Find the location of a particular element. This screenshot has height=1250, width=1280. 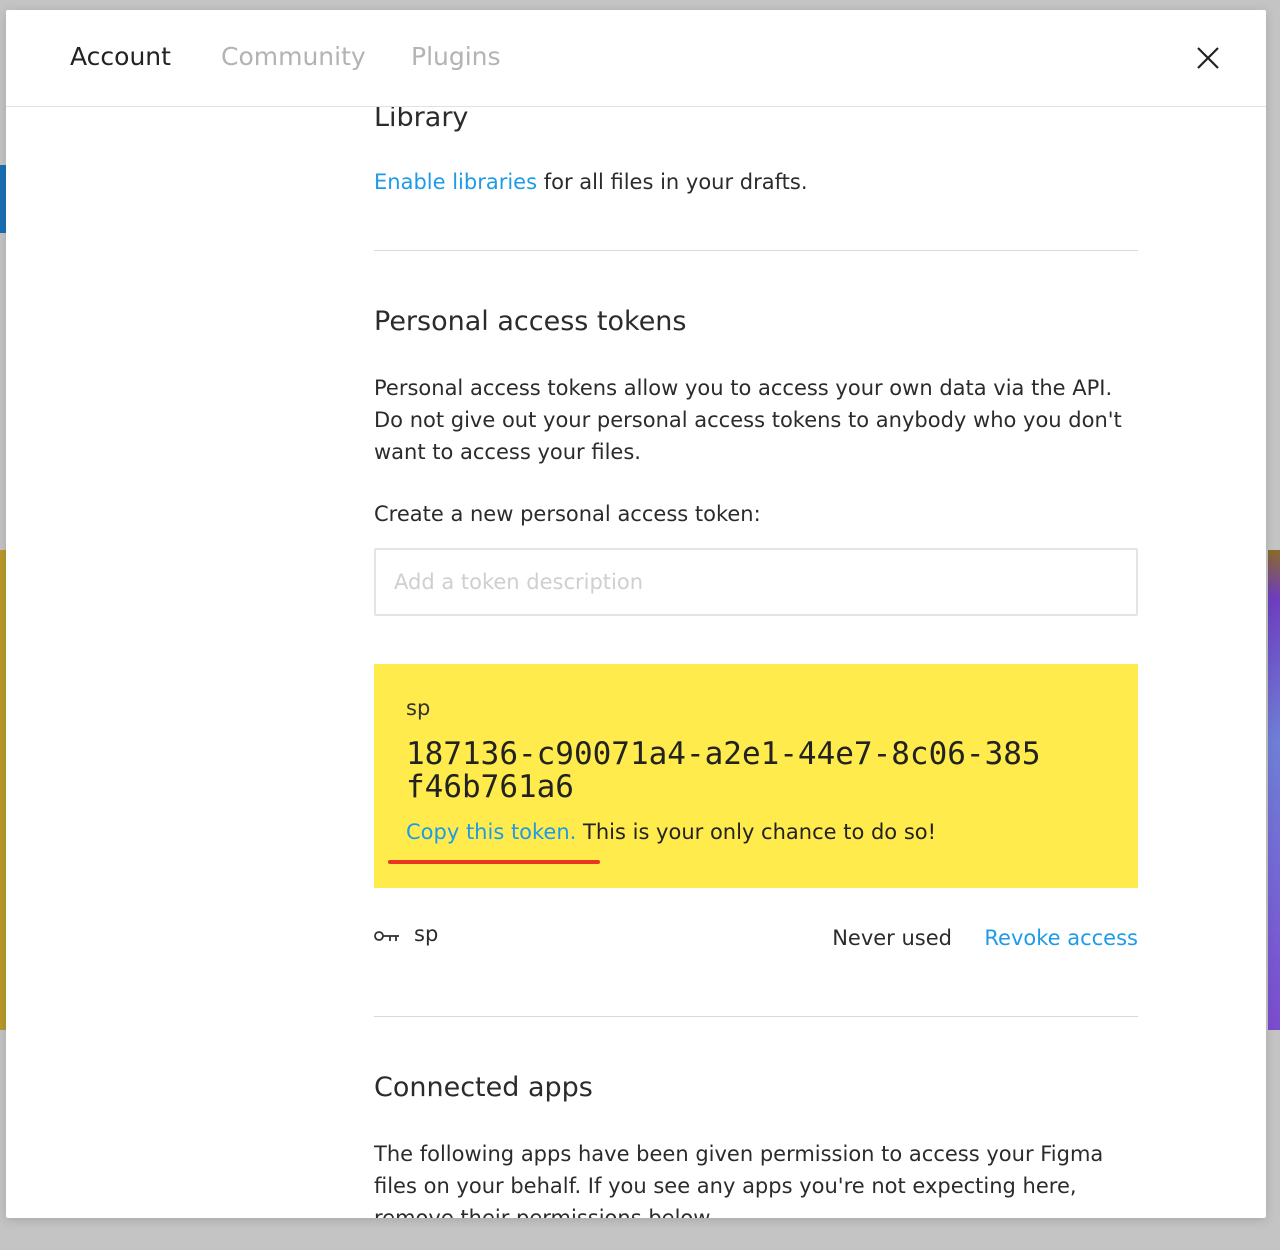

create-token-label: Create a new personal access token: is located at coordinates (567, 514).